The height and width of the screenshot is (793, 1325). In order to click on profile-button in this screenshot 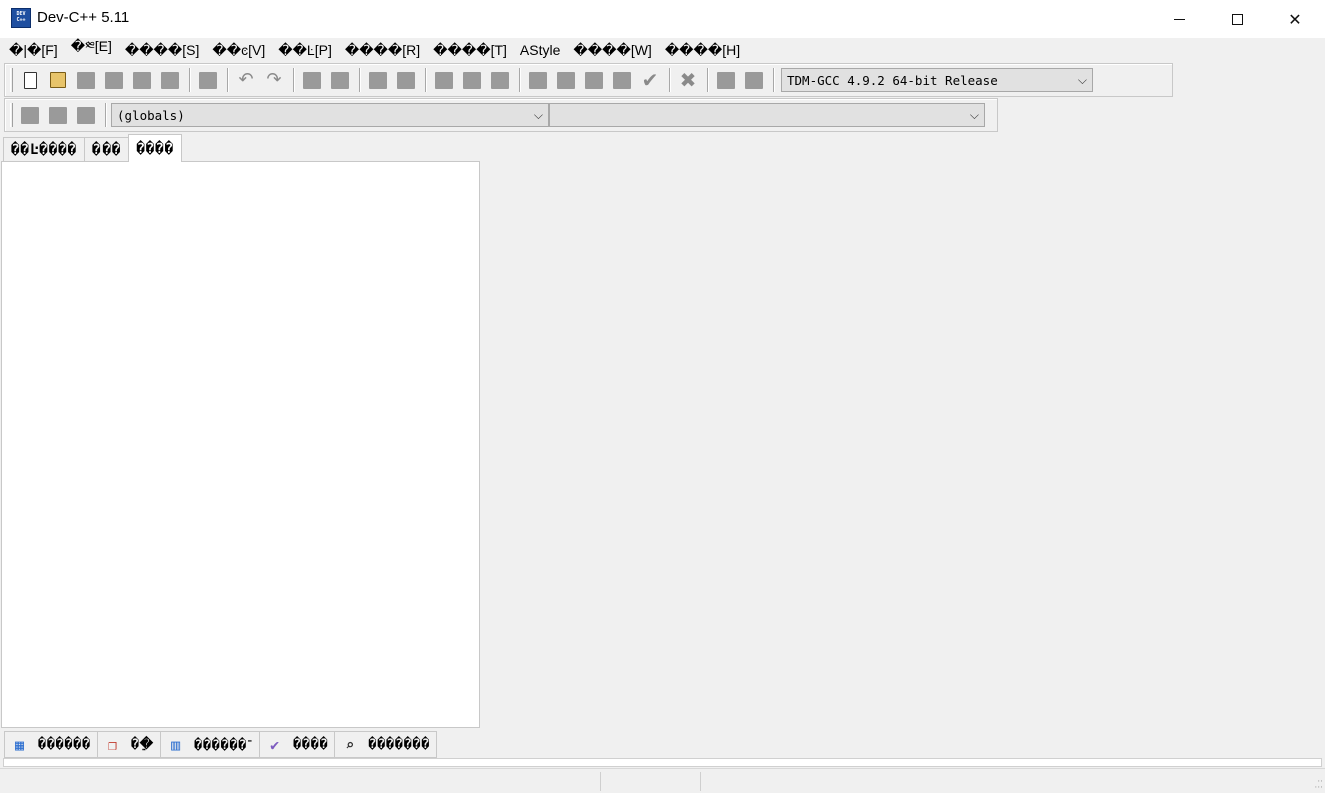, I will do `click(726, 80)`.